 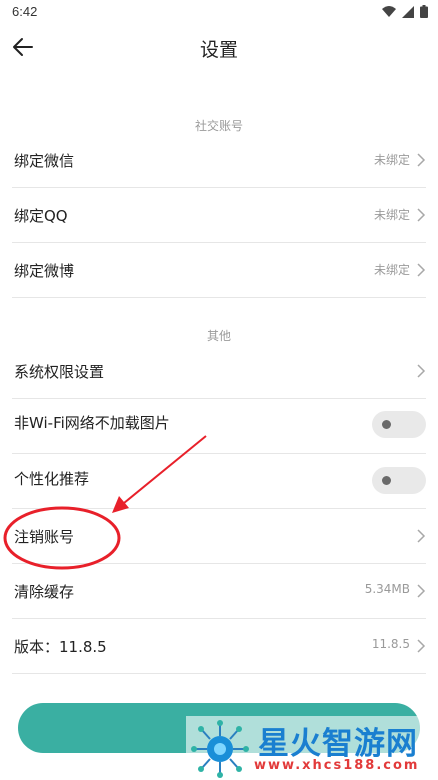 I want to click on status-time: 6:42, so click(x=25, y=11).